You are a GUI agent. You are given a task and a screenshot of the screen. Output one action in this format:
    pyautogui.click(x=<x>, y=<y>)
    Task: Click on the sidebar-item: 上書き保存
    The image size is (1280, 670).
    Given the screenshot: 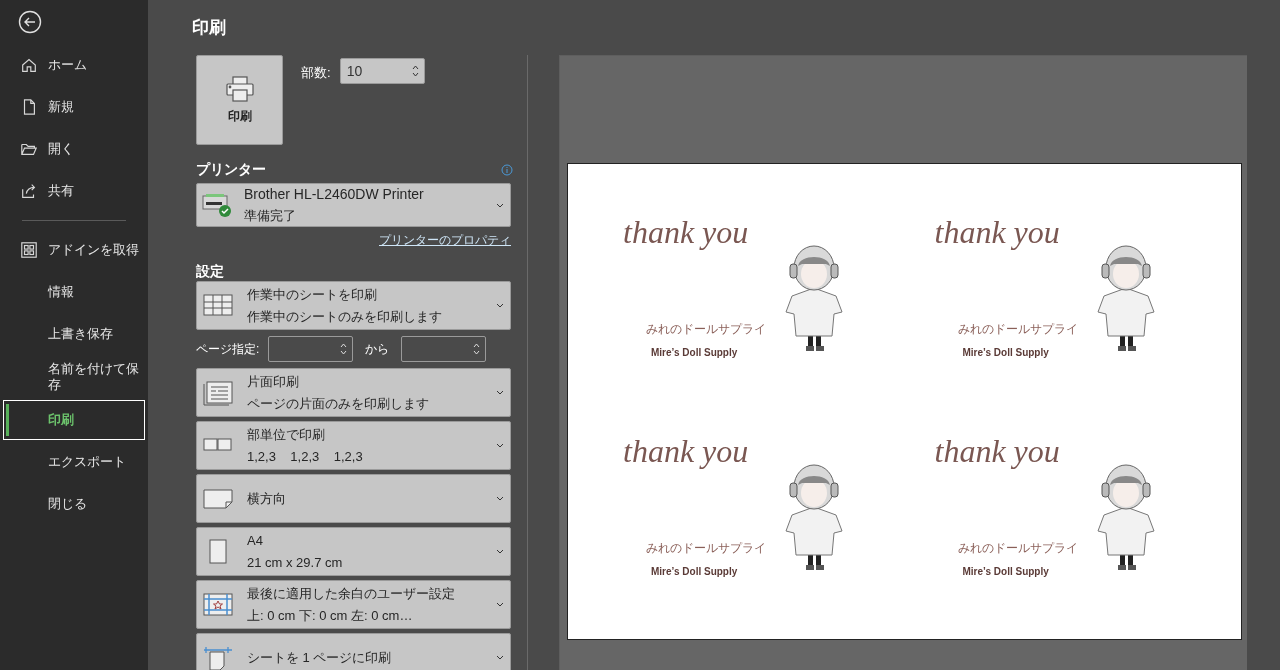 What is the action you would take?
    pyautogui.click(x=74, y=334)
    